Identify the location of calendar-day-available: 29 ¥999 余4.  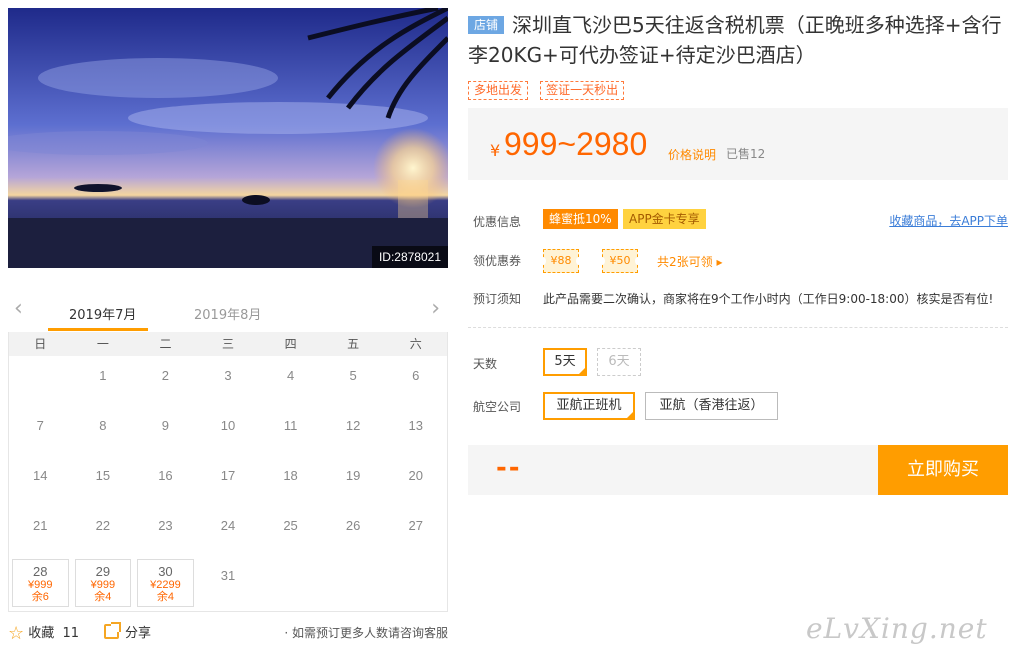
(103, 583).